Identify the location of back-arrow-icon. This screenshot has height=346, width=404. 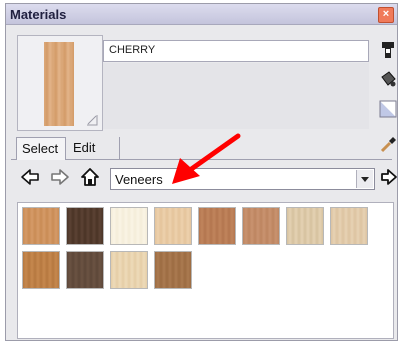
(30, 177).